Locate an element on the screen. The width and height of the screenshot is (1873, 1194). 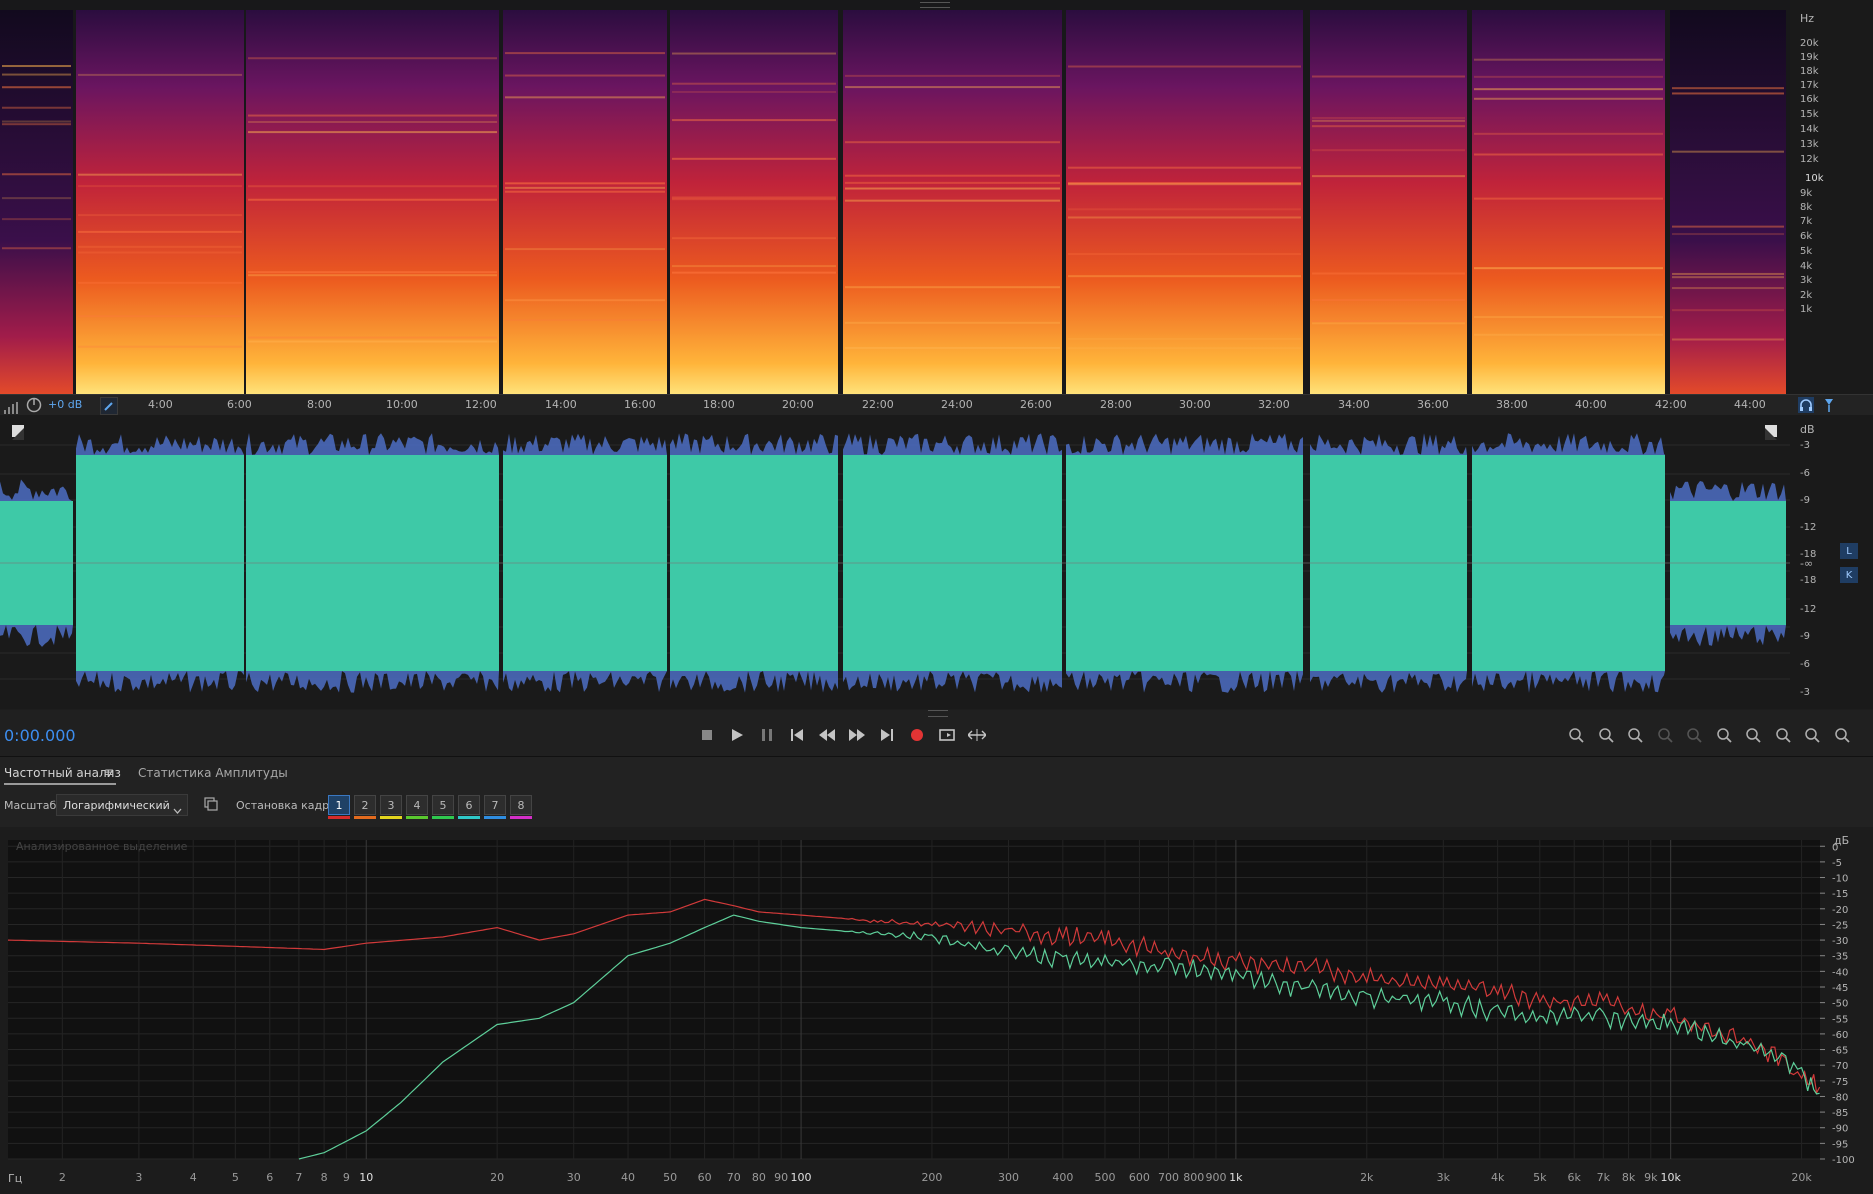
x-tick-label: 1k is located at coordinates (1236, 1177).